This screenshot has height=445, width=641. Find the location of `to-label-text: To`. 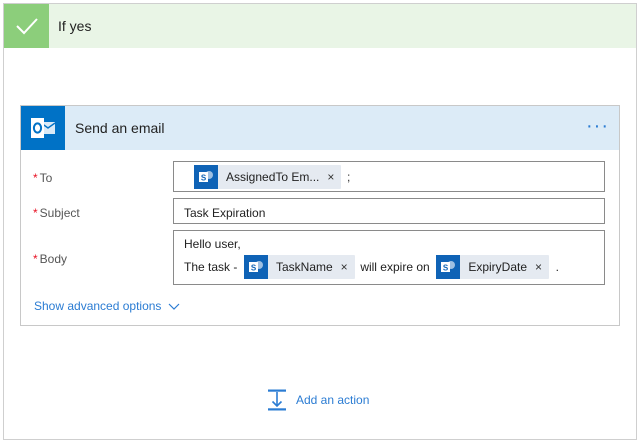

to-label-text: To is located at coordinates (46, 178).